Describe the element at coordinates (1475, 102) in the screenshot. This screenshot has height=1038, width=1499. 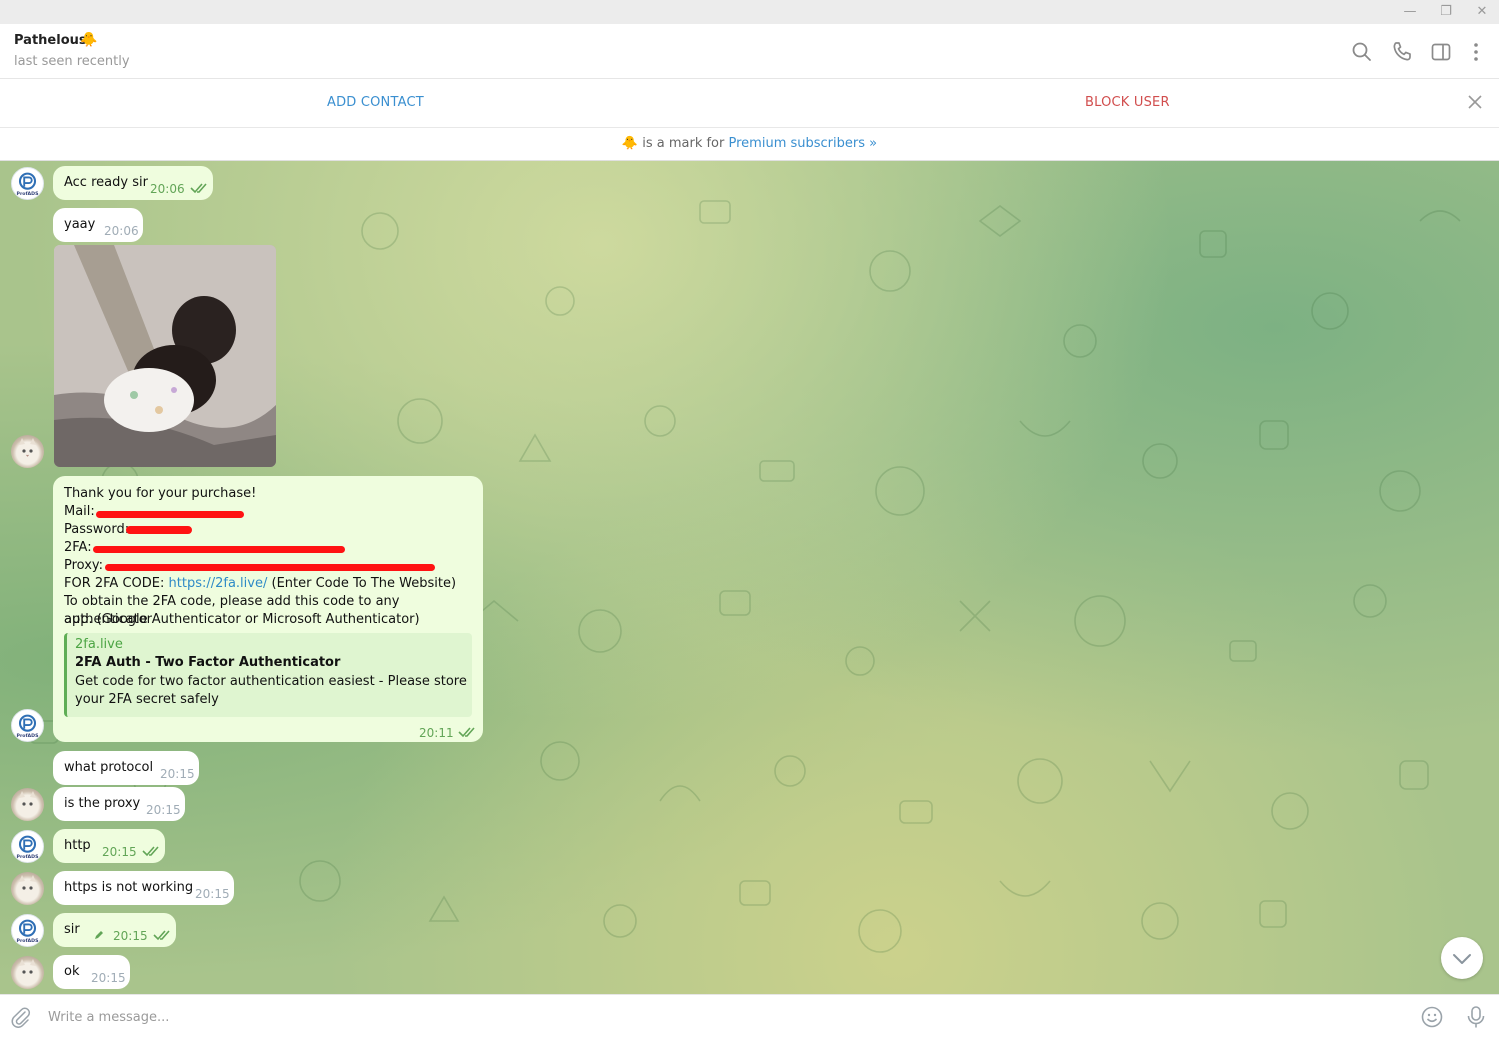
I see `close-icon` at that location.